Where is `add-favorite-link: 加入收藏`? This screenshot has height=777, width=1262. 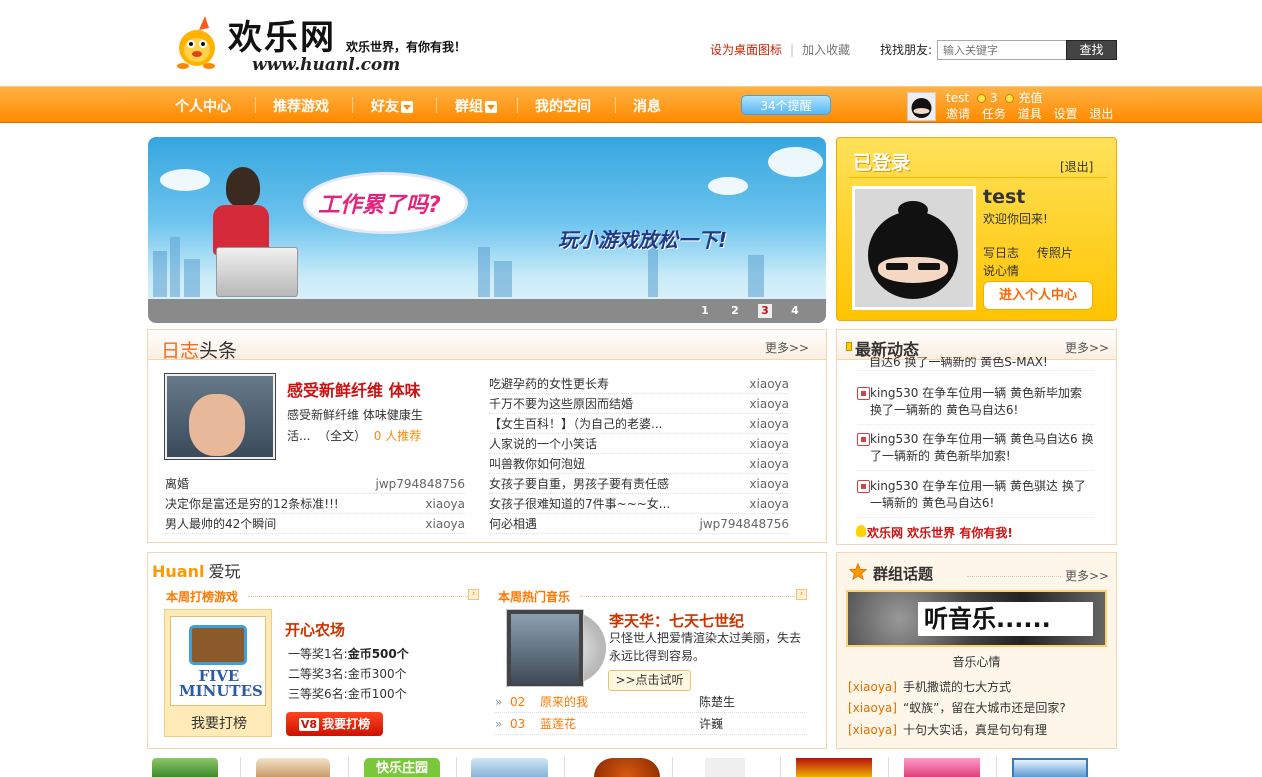 add-favorite-link: 加入收藏 is located at coordinates (826, 50).